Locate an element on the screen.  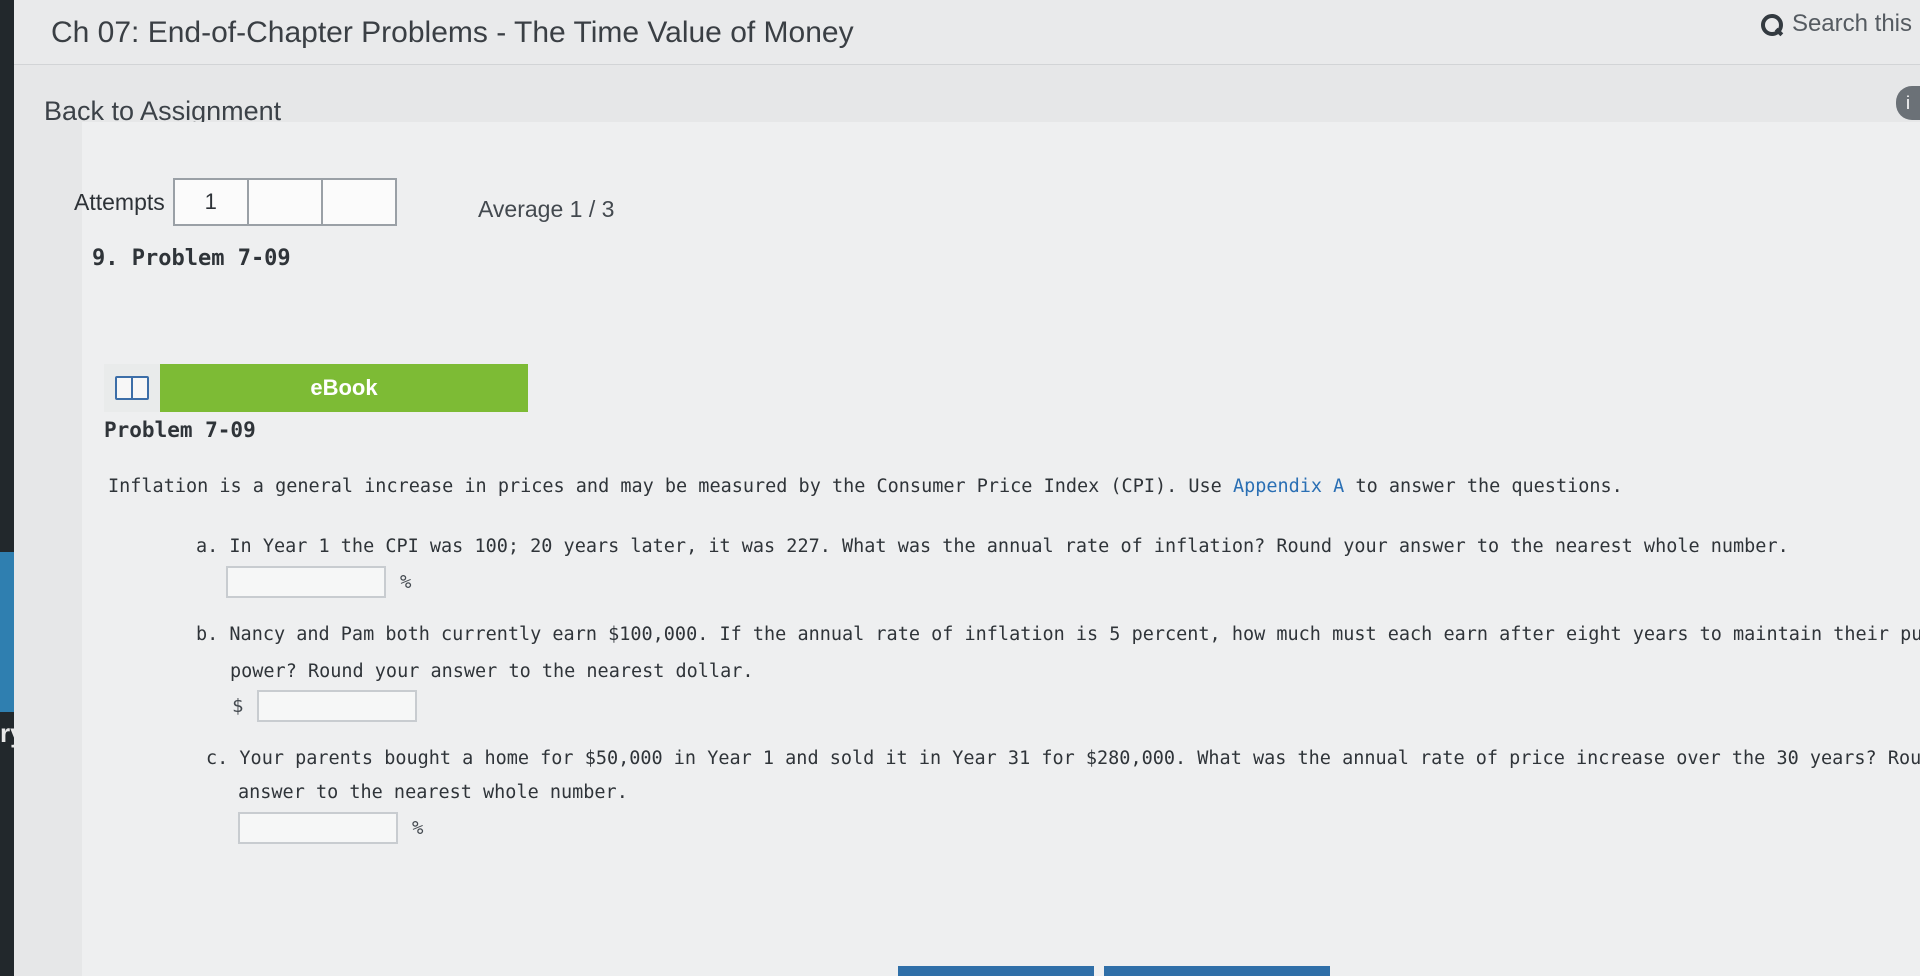
answer-b-input is located at coordinates (337, 706).